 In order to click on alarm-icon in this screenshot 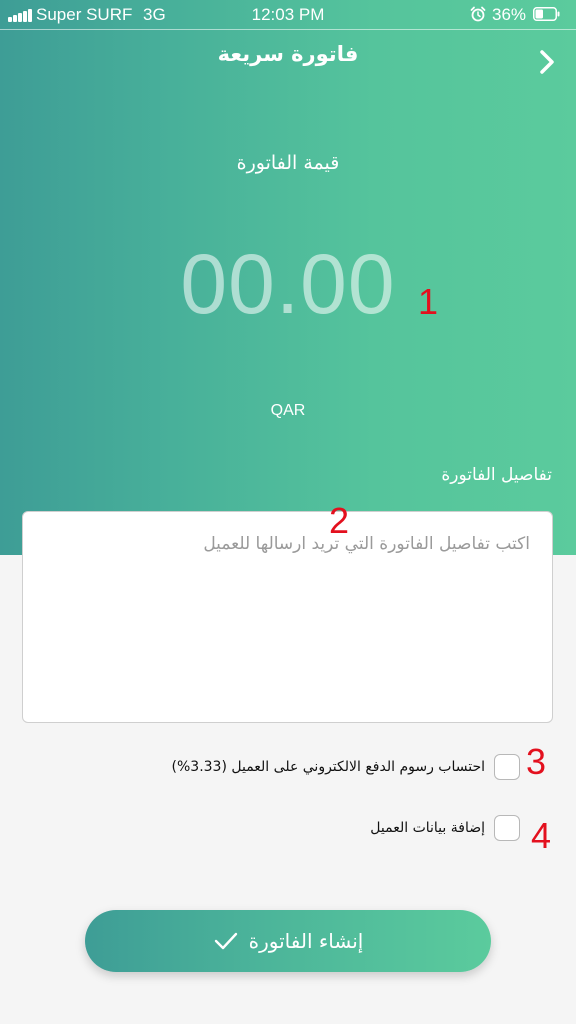, I will do `click(478, 14)`.